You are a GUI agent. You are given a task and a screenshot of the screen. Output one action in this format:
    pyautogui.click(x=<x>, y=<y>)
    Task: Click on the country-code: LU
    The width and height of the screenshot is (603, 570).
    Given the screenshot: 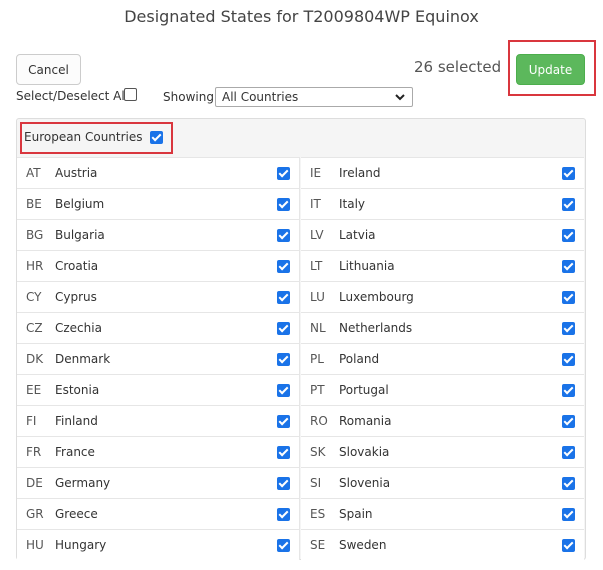 What is the action you would take?
    pyautogui.click(x=317, y=297)
    